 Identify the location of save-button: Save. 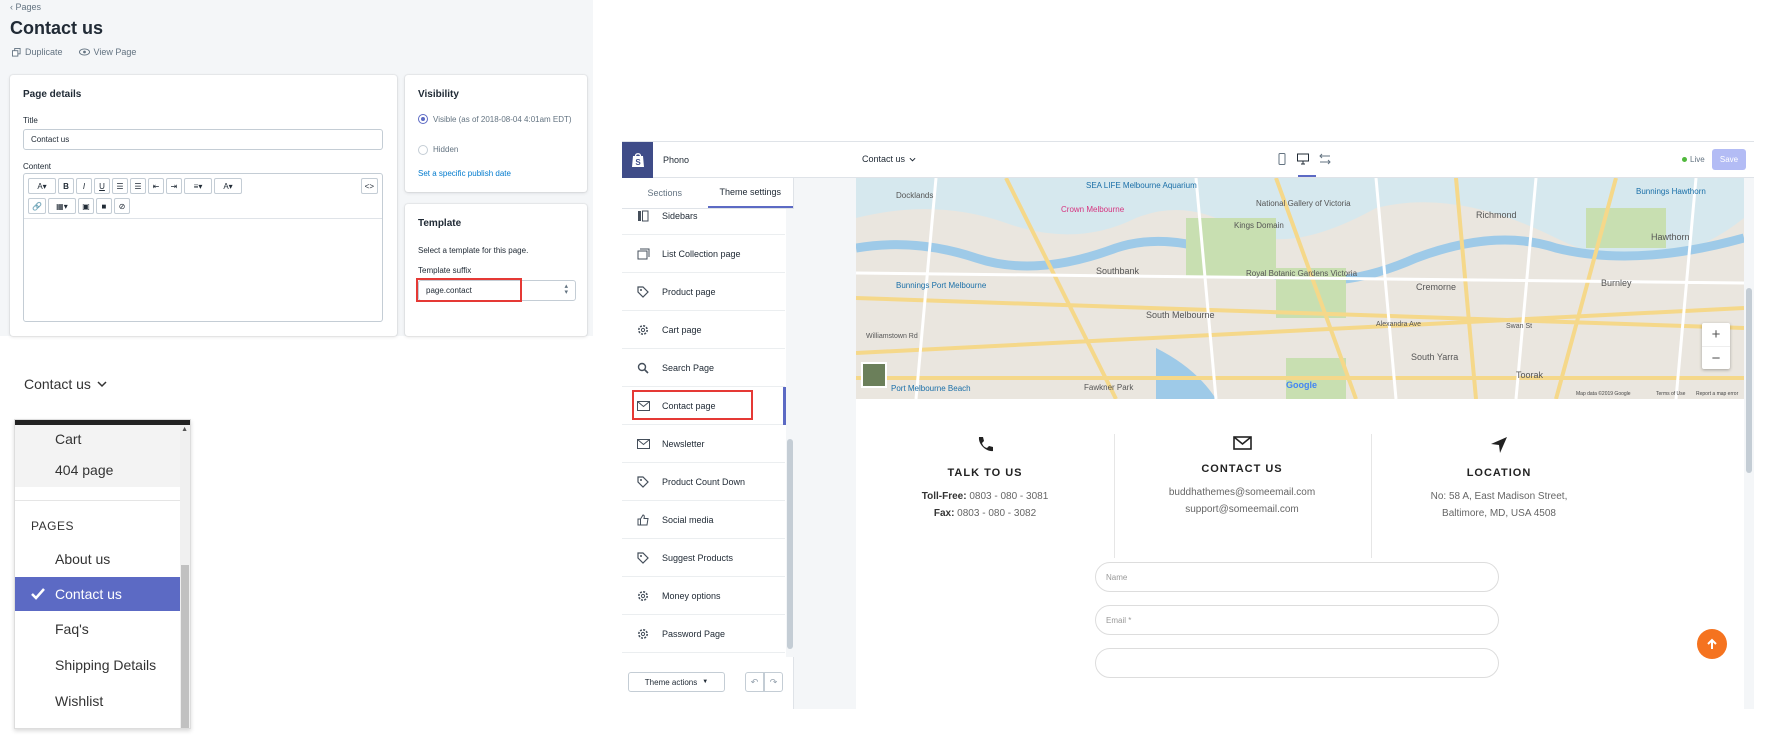
(1729, 159).